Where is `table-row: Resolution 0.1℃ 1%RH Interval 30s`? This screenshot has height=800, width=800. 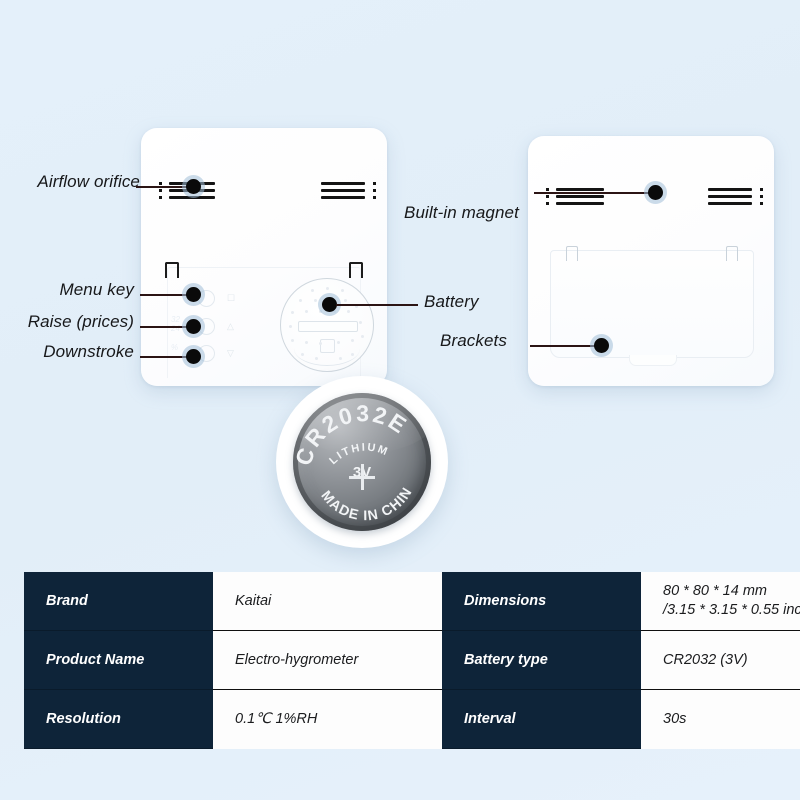 table-row: Resolution 0.1℃ 1%RH Interval 30s is located at coordinates (412, 719).